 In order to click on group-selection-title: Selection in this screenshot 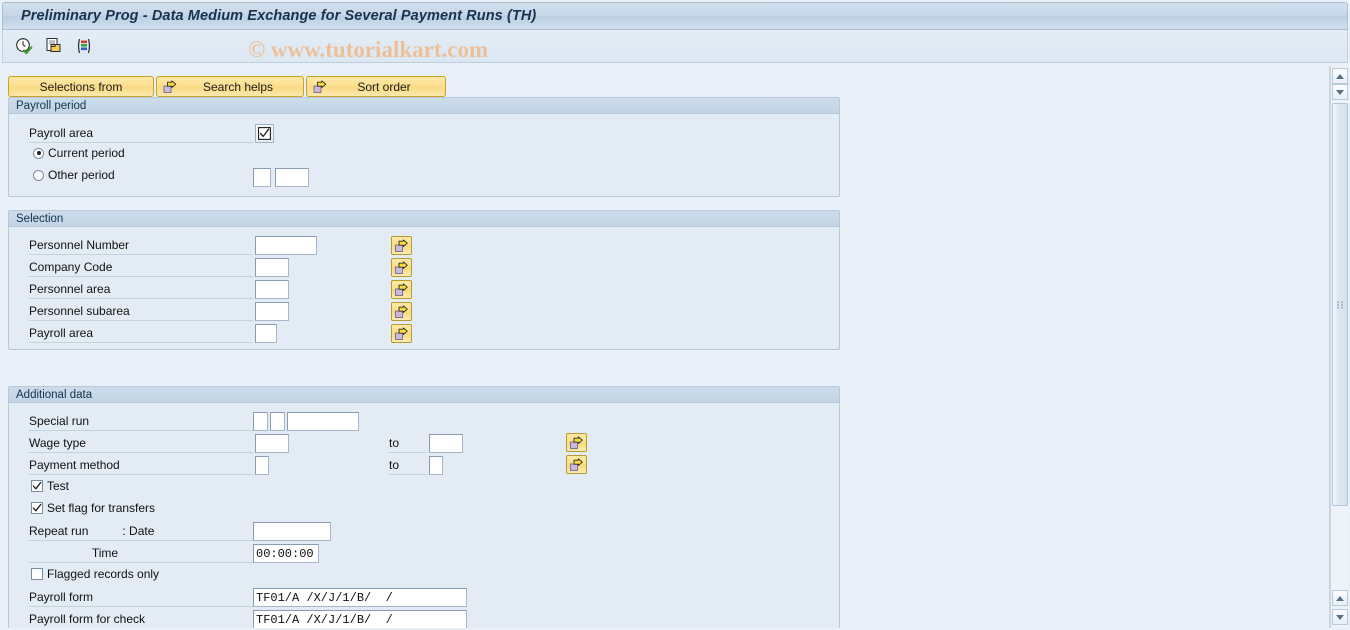, I will do `click(40, 218)`.